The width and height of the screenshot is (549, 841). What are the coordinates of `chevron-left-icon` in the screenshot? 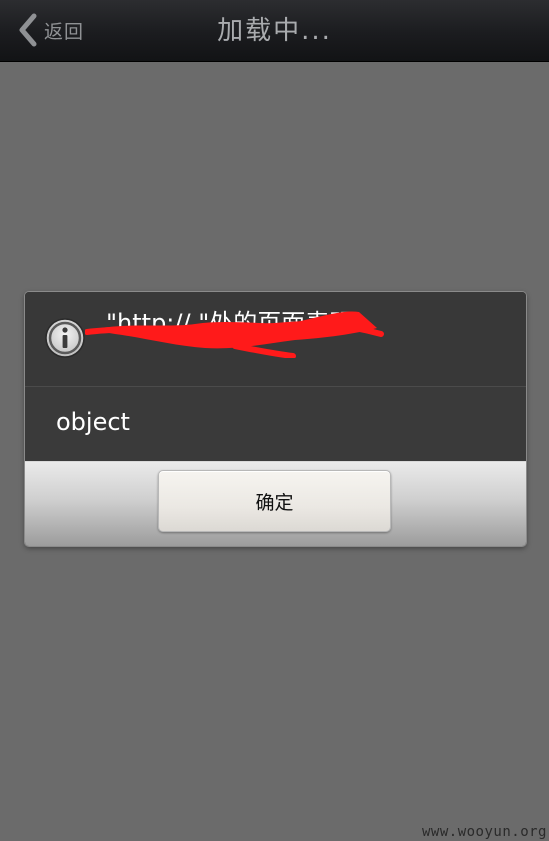 It's located at (29, 30).